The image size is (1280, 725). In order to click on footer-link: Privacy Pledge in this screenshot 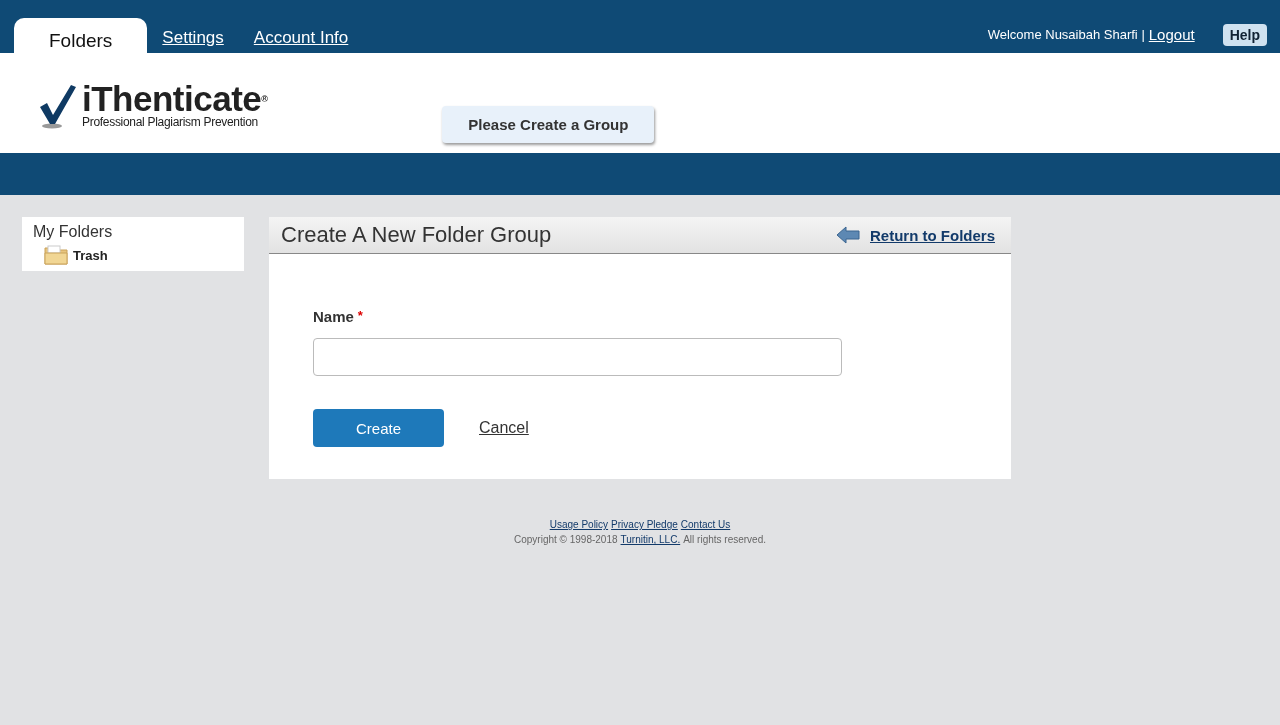, I will do `click(644, 524)`.